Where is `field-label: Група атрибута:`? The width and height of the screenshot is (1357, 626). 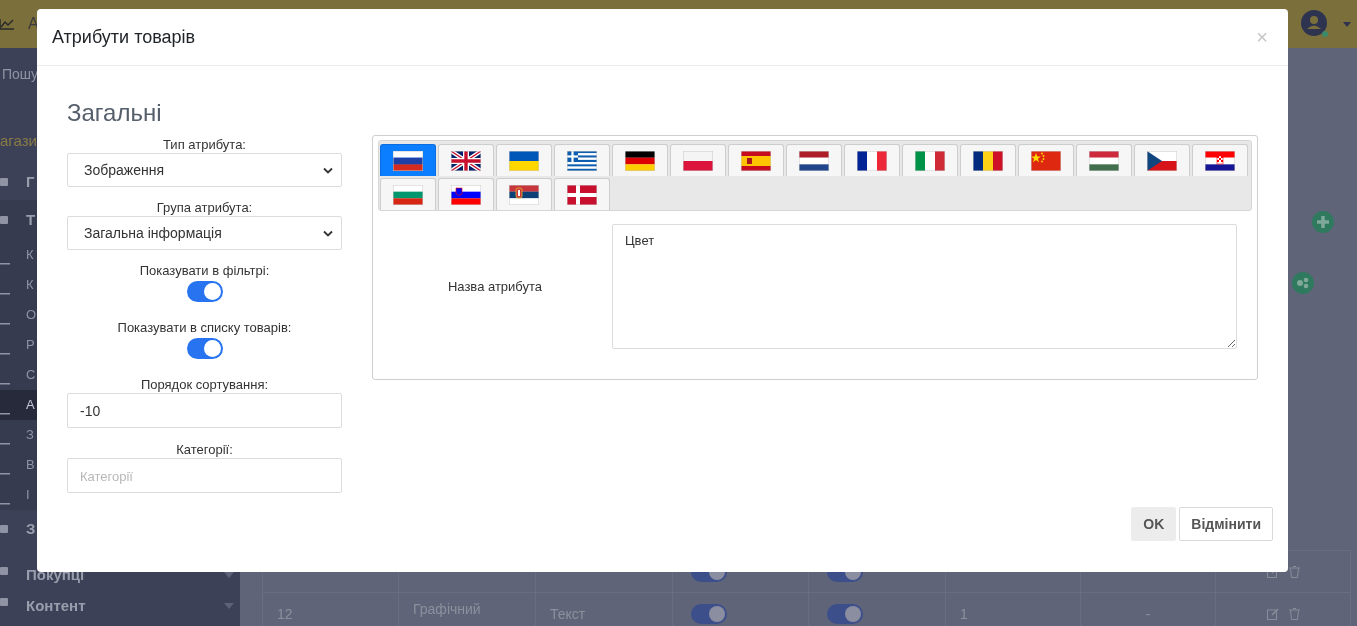 field-label: Група атрибута: is located at coordinates (204, 208).